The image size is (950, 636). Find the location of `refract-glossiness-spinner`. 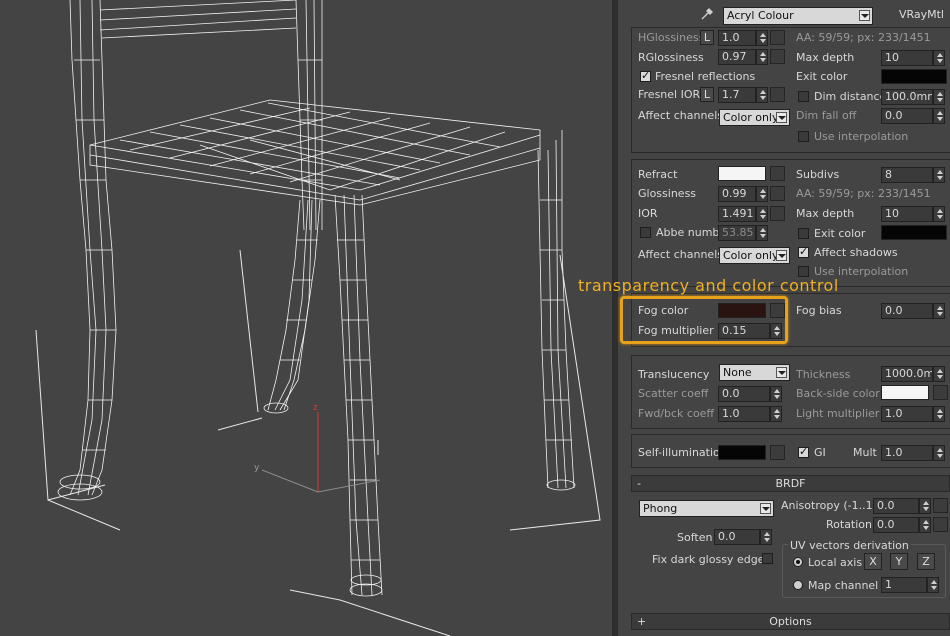

refract-glossiness-spinner is located at coordinates (762, 194).